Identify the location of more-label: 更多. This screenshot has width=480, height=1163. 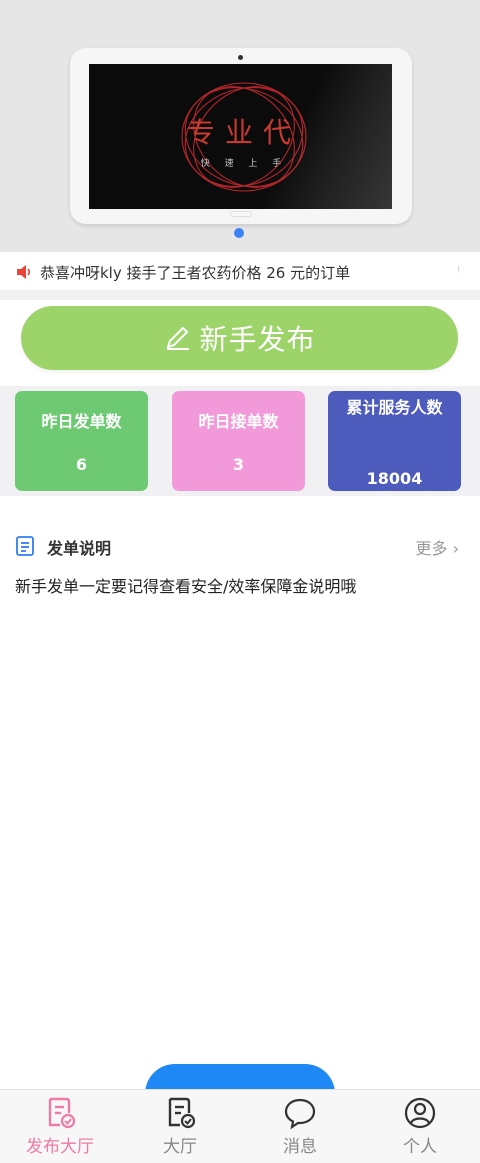
(431, 548).